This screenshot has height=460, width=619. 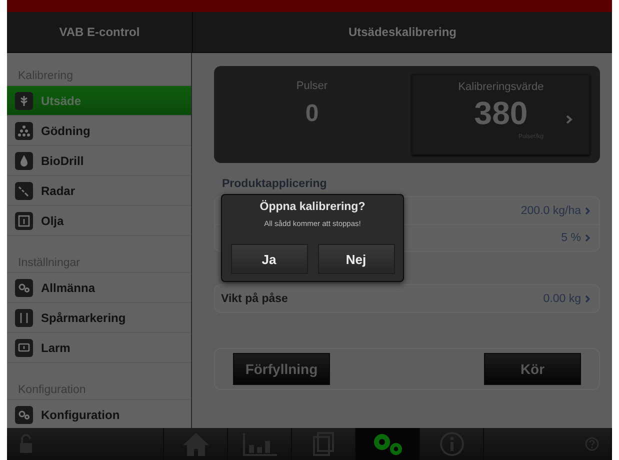 I want to click on readout-label: Pulser, so click(x=312, y=86).